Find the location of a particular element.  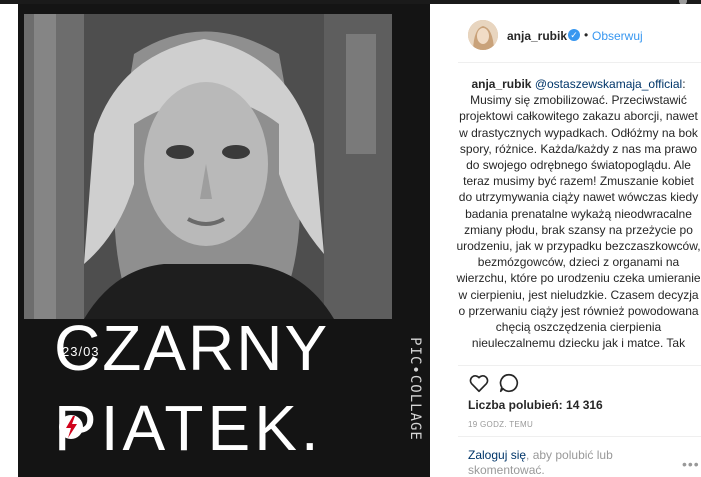

caption-date: 23/03 is located at coordinates (81, 351).